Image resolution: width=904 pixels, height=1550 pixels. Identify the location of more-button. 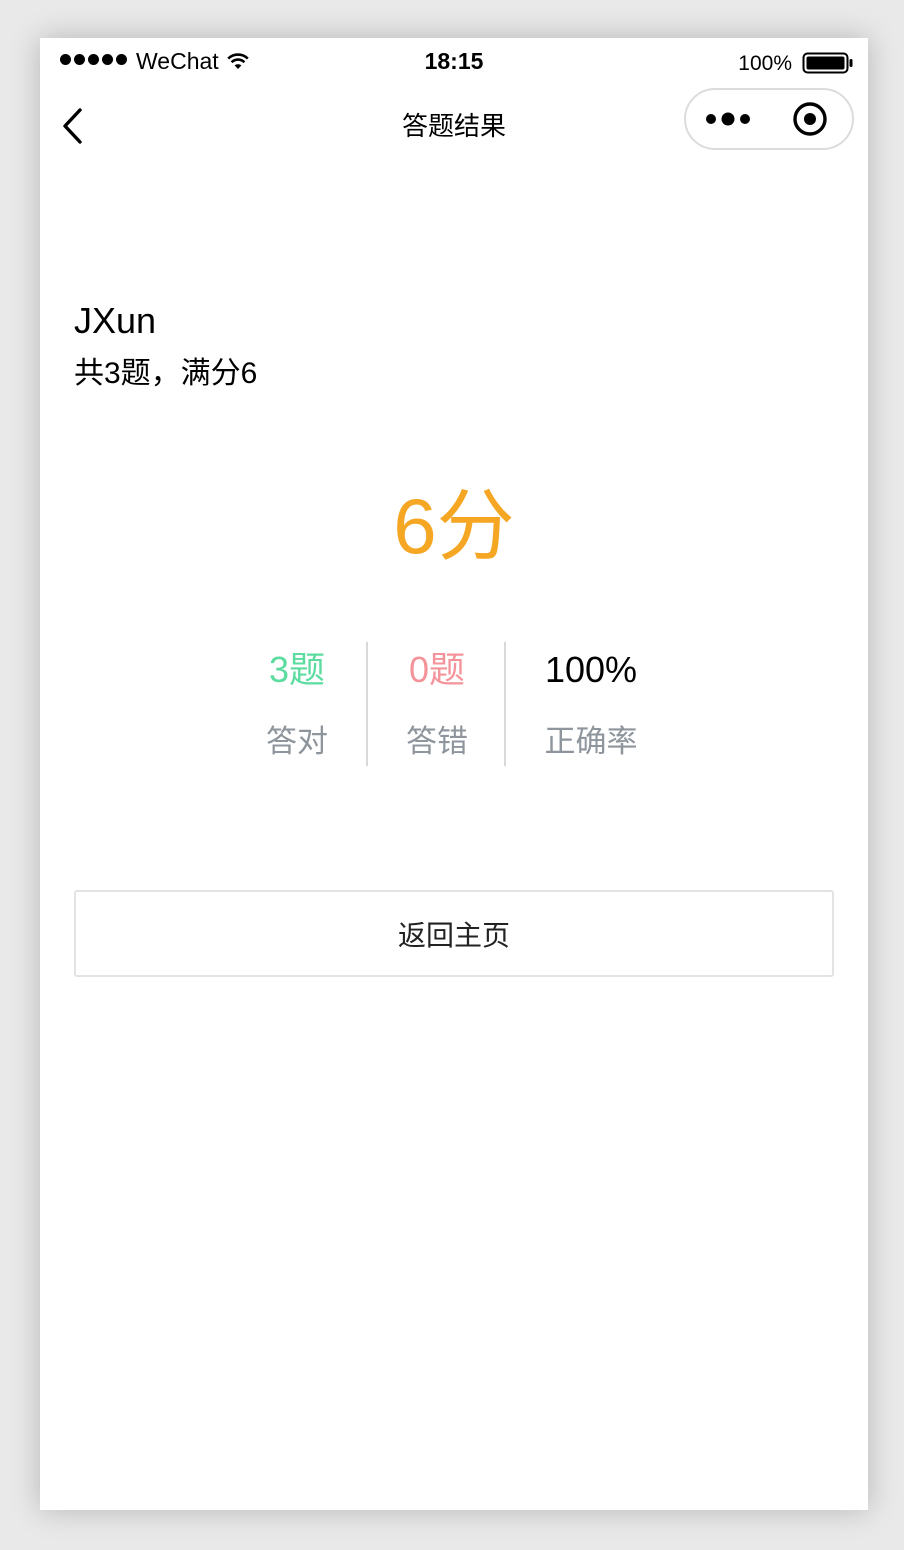
(728, 119).